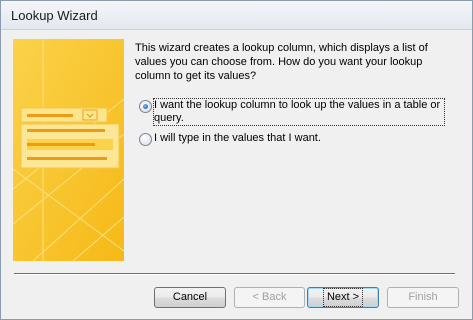  What do you see at coordinates (145, 139) in the screenshot?
I see `radio-button-unselected` at bounding box center [145, 139].